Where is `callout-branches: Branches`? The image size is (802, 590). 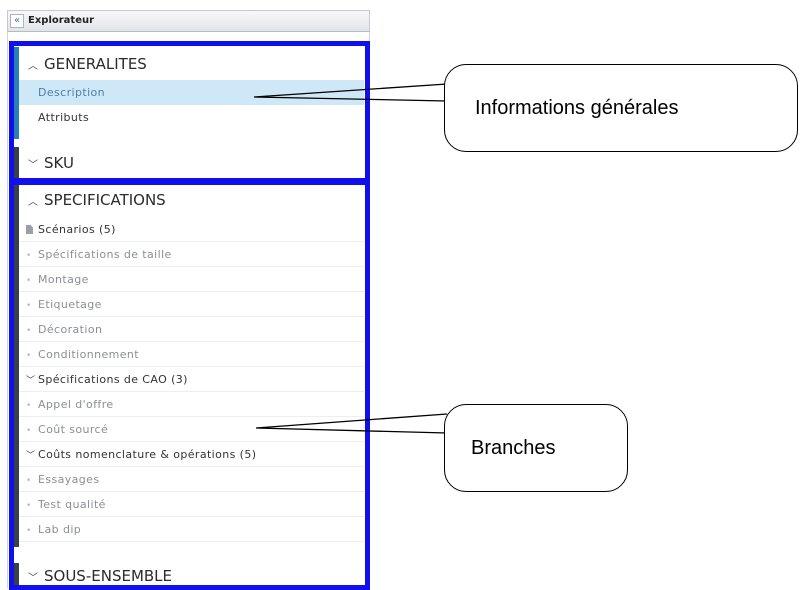 callout-branches: Branches is located at coordinates (536, 448).